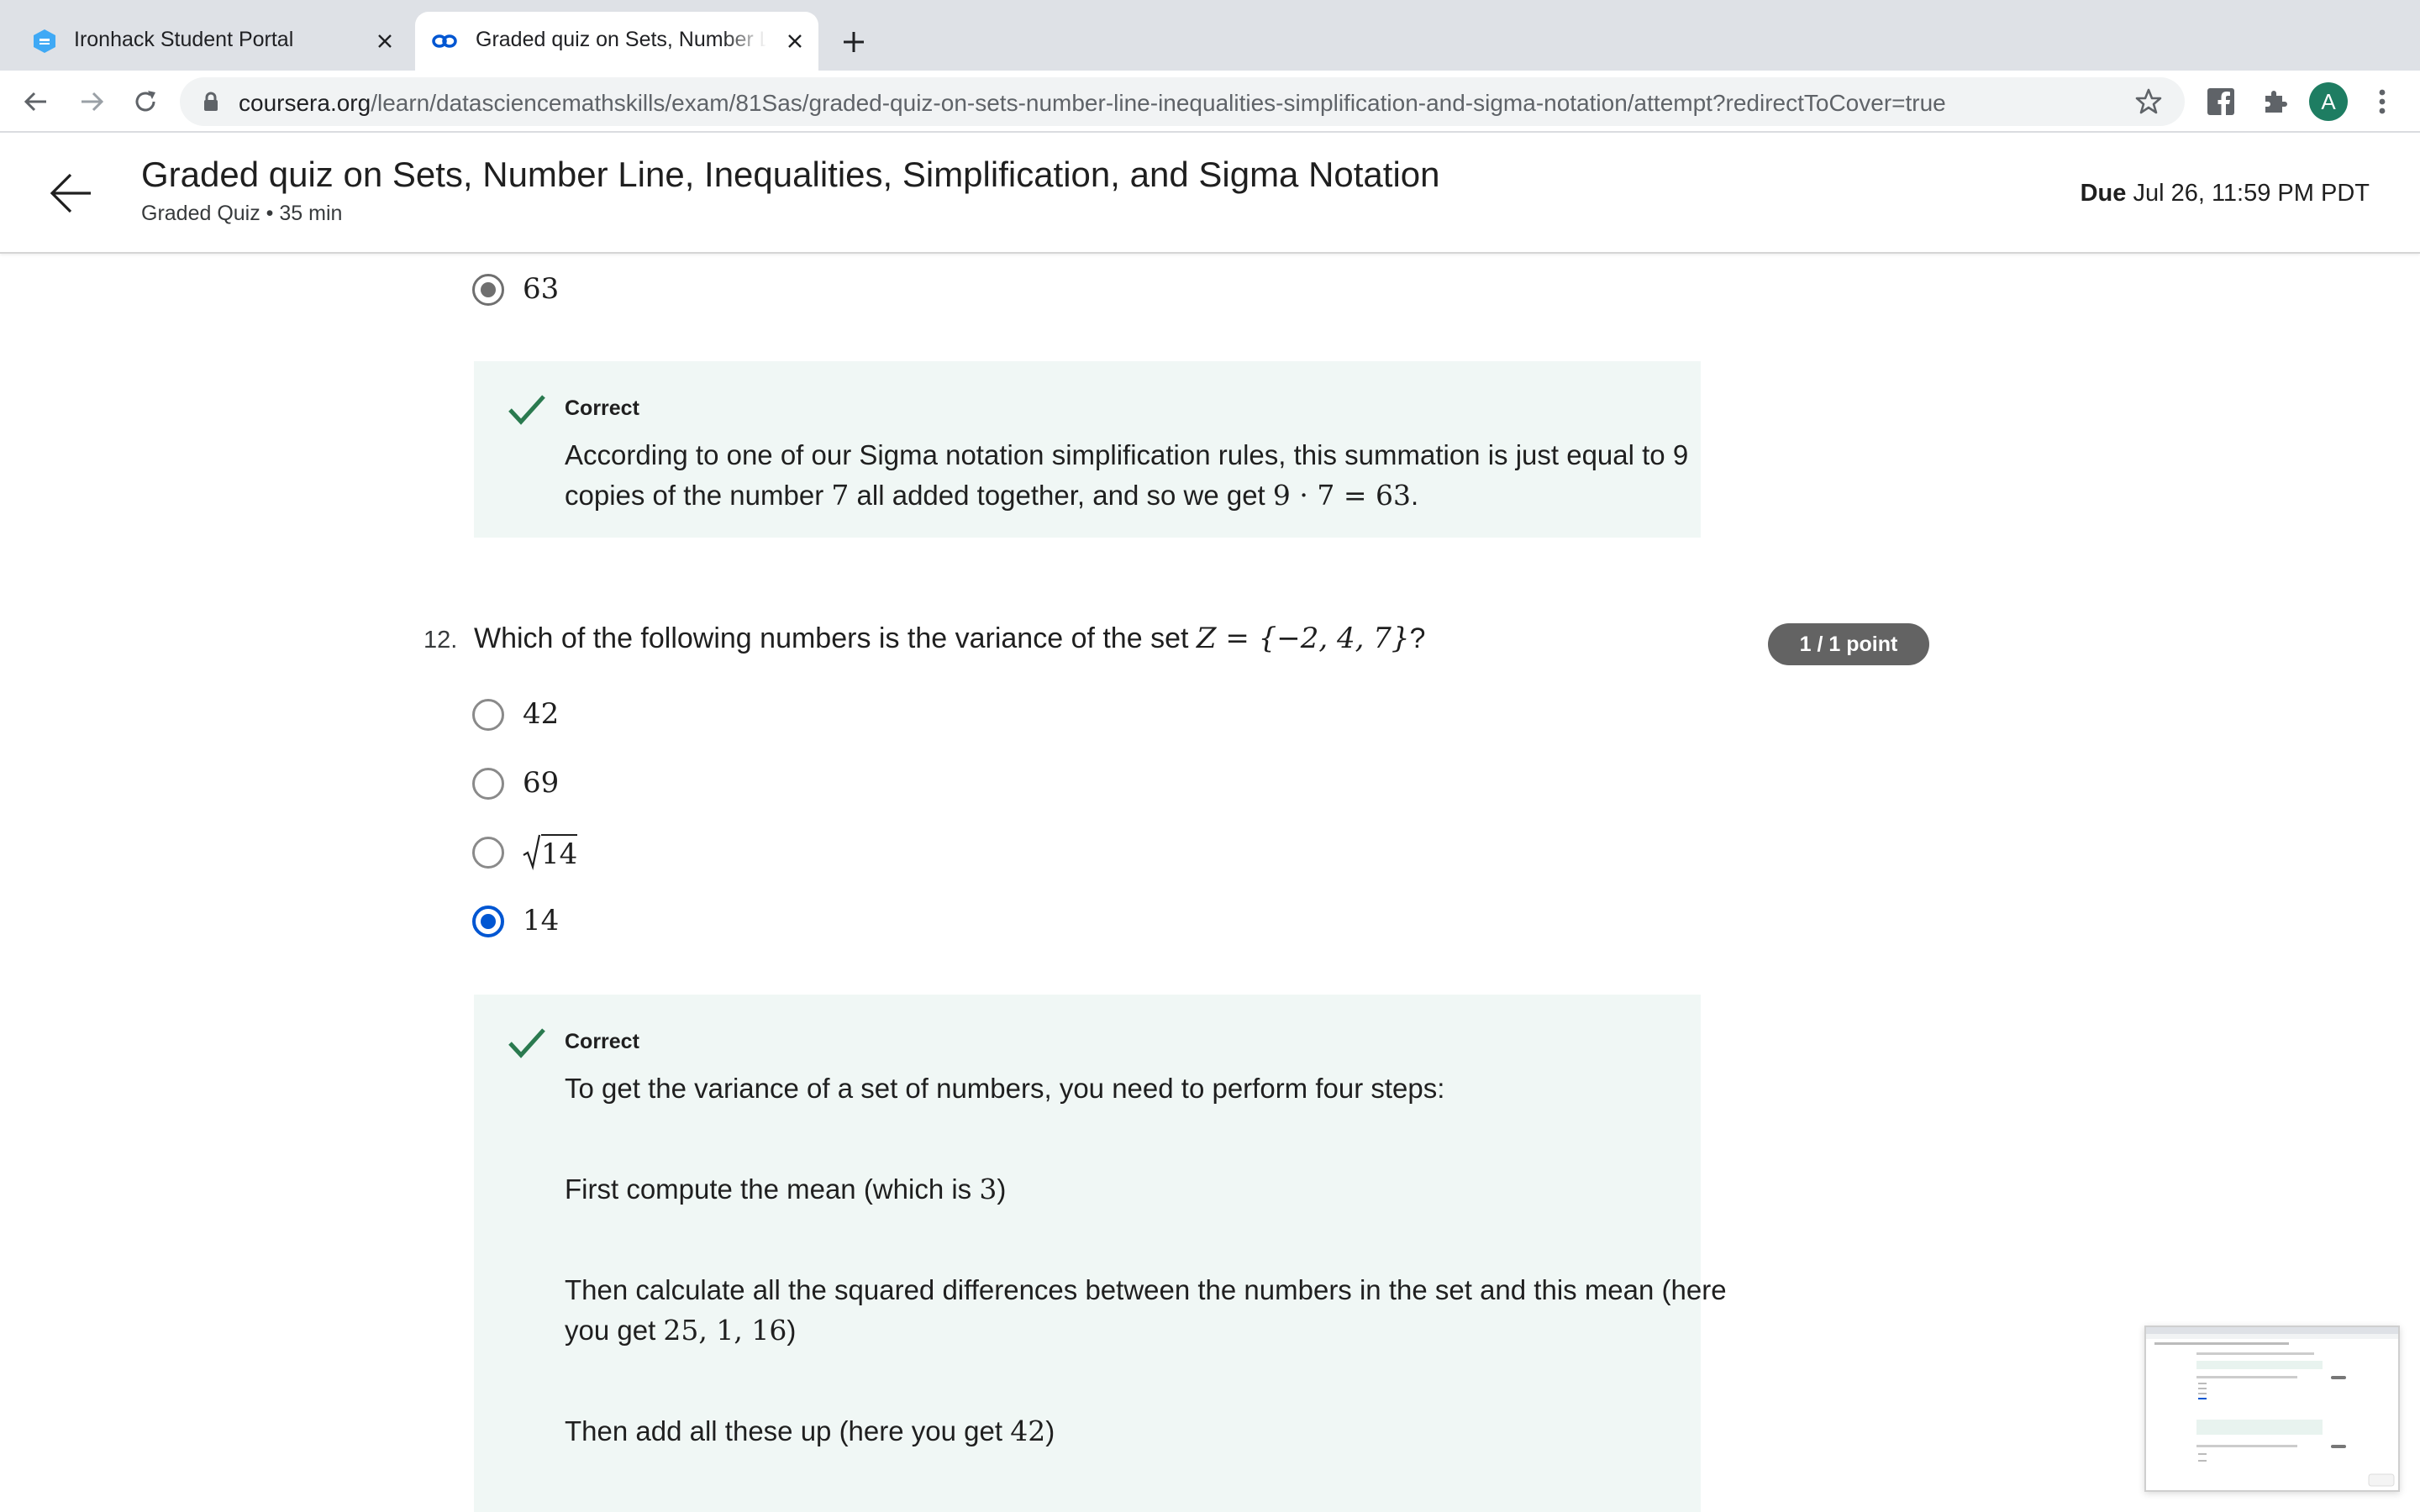 Image resolution: width=2420 pixels, height=1512 pixels. What do you see at coordinates (305, 103) in the screenshot?
I see `url-host: coursera.org` at bounding box center [305, 103].